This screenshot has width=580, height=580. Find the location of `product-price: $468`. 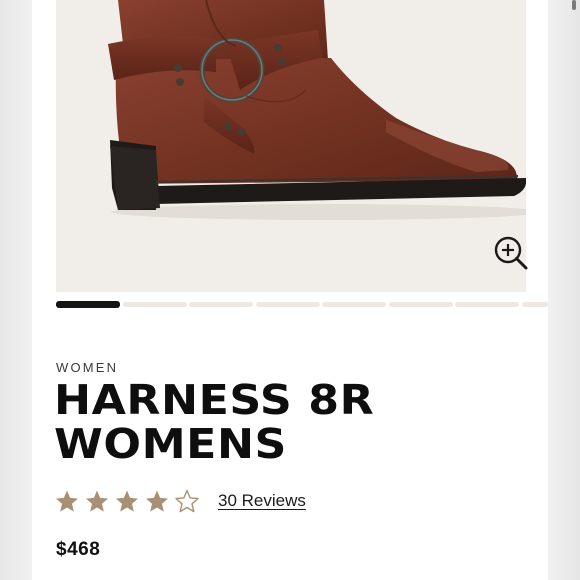

product-price: $468 is located at coordinates (78, 549).